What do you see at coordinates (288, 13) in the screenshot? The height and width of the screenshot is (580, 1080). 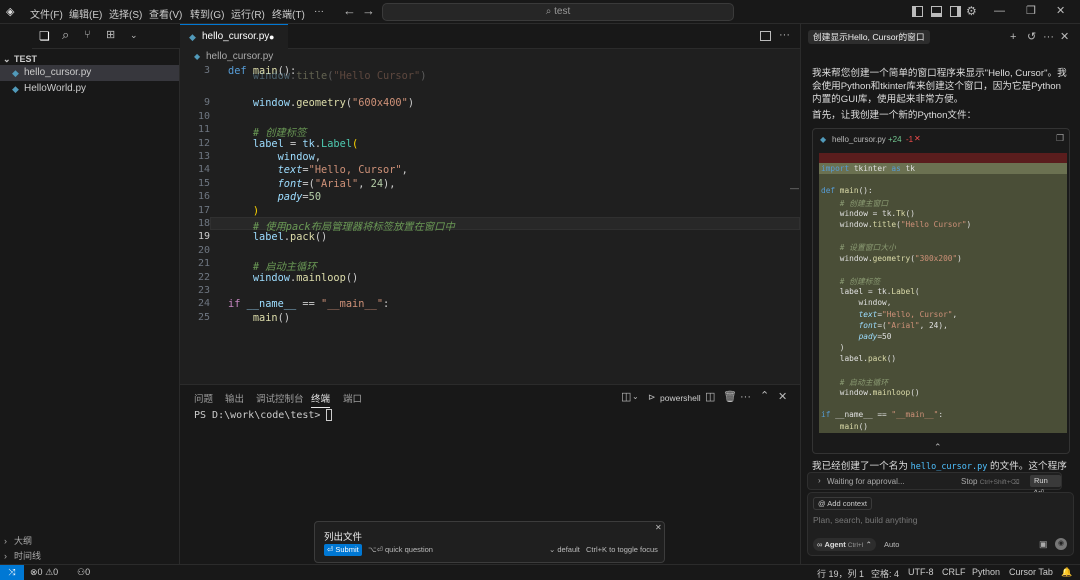 I see `menu-terminal: 终端(T)` at bounding box center [288, 13].